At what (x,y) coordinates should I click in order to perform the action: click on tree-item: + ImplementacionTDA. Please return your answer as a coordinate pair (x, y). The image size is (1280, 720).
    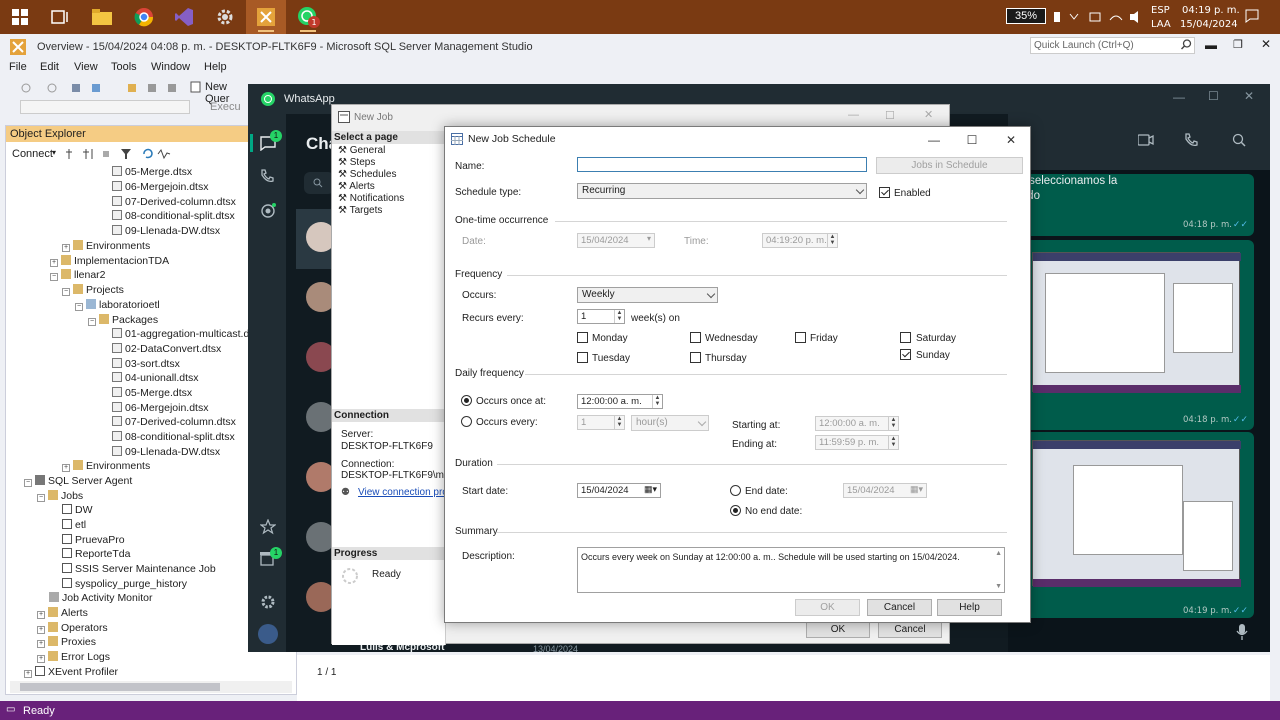
    Looking at the image, I should click on (109, 262).